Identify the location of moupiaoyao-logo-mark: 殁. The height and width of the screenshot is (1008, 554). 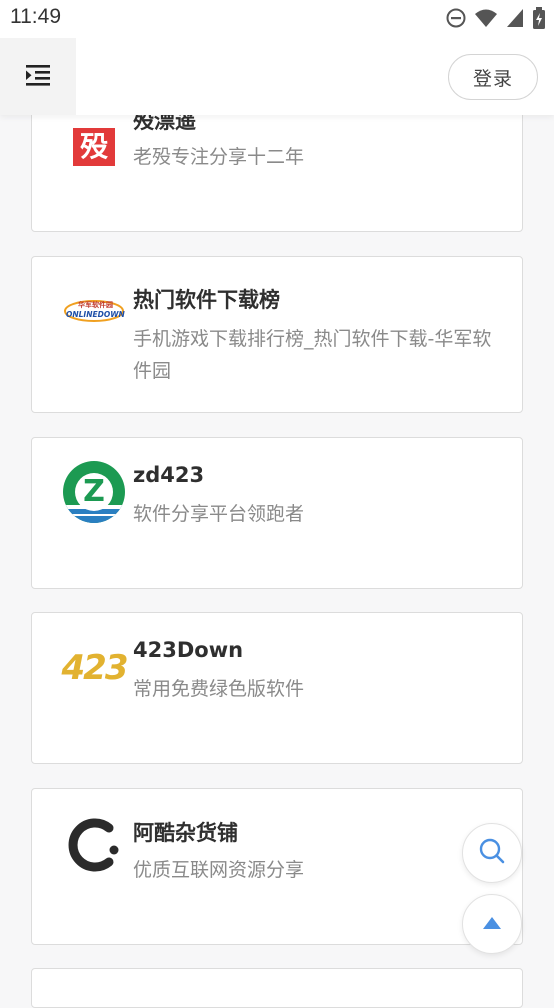
(94, 147).